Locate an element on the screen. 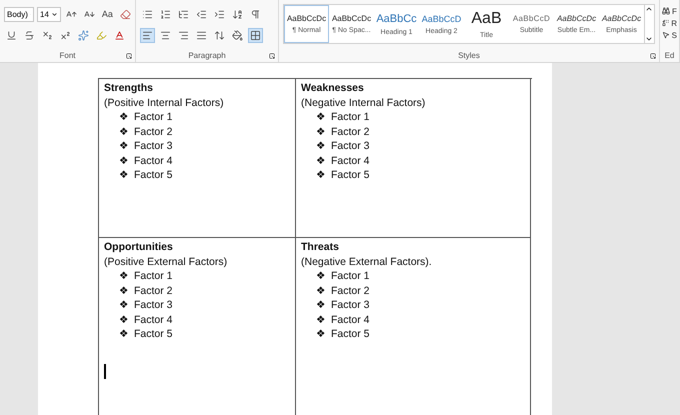  editing-label: F is located at coordinates (674, 11).